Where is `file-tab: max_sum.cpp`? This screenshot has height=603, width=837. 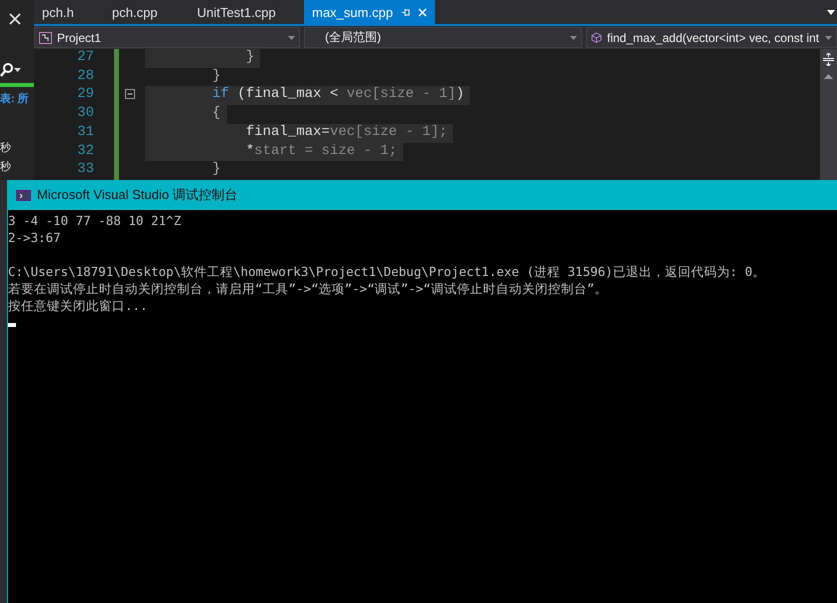 file-tab: max_sum.cpp is located at coordinates (369, 12).